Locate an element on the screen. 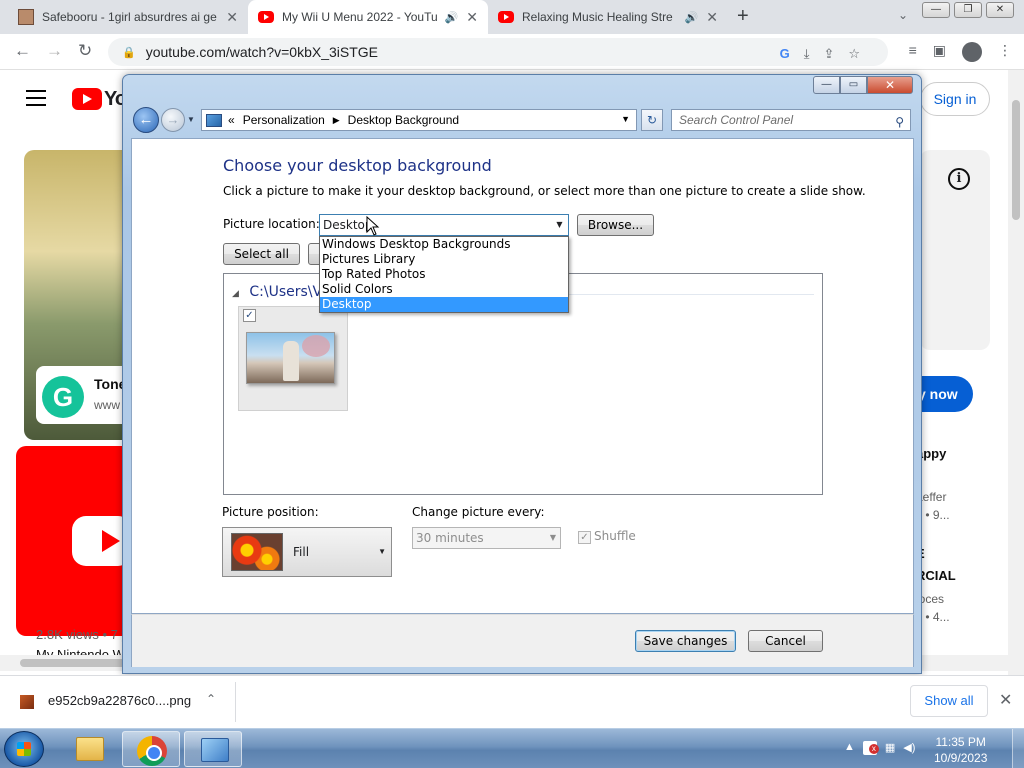 This screenshot has height=768, width=1024. sign-in-button: Sign in is located at coordinates (955, 99).